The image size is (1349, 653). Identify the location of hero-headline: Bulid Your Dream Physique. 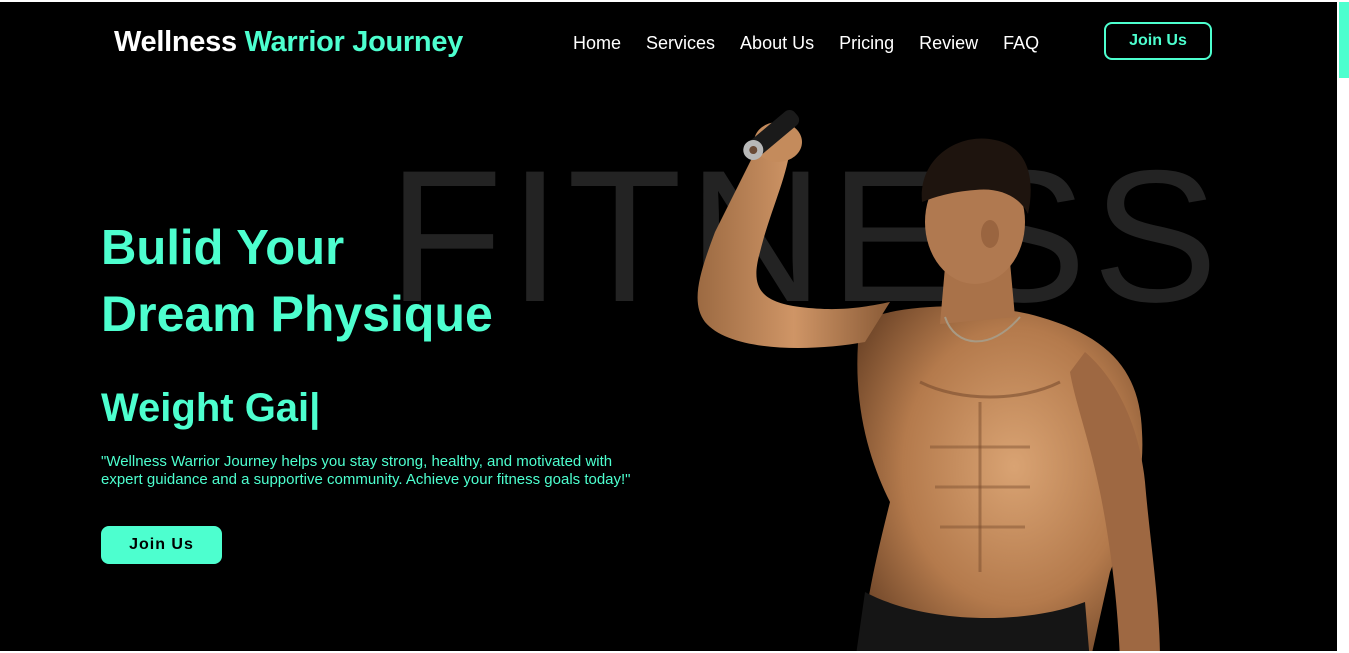
(297, 281).